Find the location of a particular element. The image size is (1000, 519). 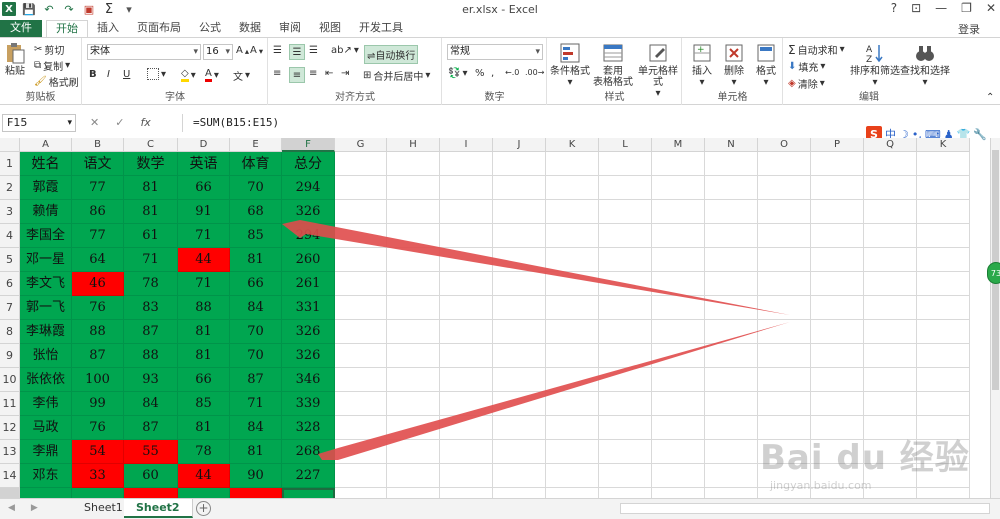

paste-button: 粘贴 is located at coordinates (15, 59).